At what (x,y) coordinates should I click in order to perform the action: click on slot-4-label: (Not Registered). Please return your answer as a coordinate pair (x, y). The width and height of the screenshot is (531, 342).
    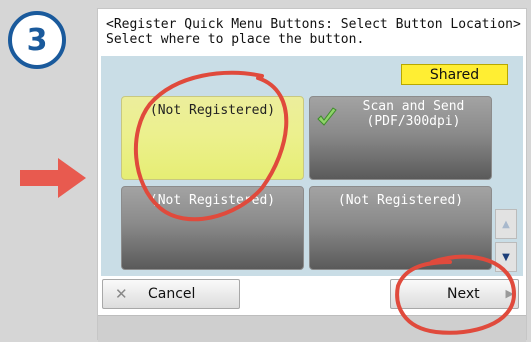
    Looking at the image, I should click on (400, 200).